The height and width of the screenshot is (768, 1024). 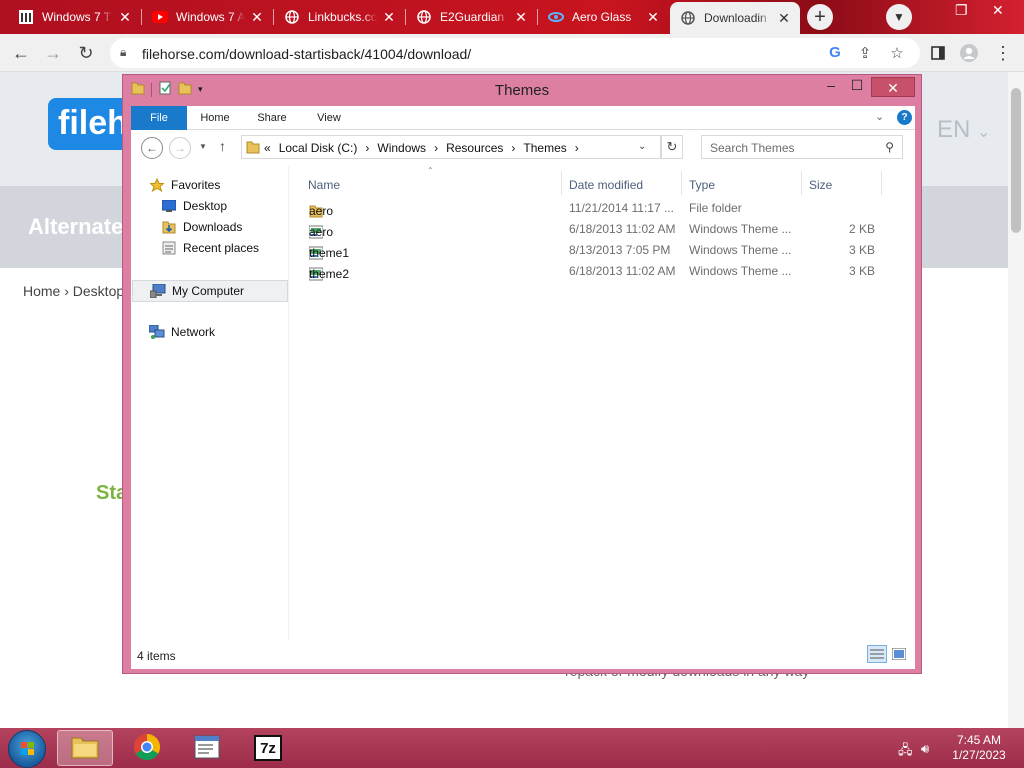 I want to click on refresh-icon: ↻, so click(x=672, y=147).